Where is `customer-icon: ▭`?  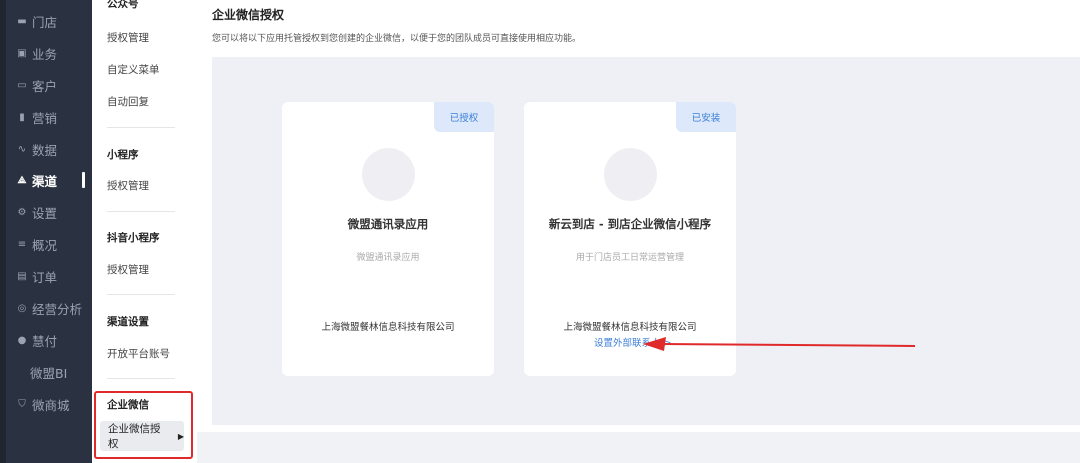 customer-icon: ▭ is located at coordinates (22, 85).